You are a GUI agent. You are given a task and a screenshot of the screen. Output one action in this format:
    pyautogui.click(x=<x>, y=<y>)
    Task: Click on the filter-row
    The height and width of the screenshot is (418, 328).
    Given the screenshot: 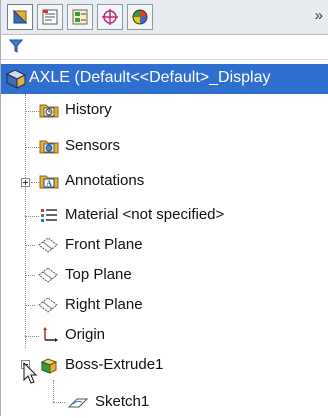 What is the action you would take?
    pyautogui.click(x=164, y=47)
    